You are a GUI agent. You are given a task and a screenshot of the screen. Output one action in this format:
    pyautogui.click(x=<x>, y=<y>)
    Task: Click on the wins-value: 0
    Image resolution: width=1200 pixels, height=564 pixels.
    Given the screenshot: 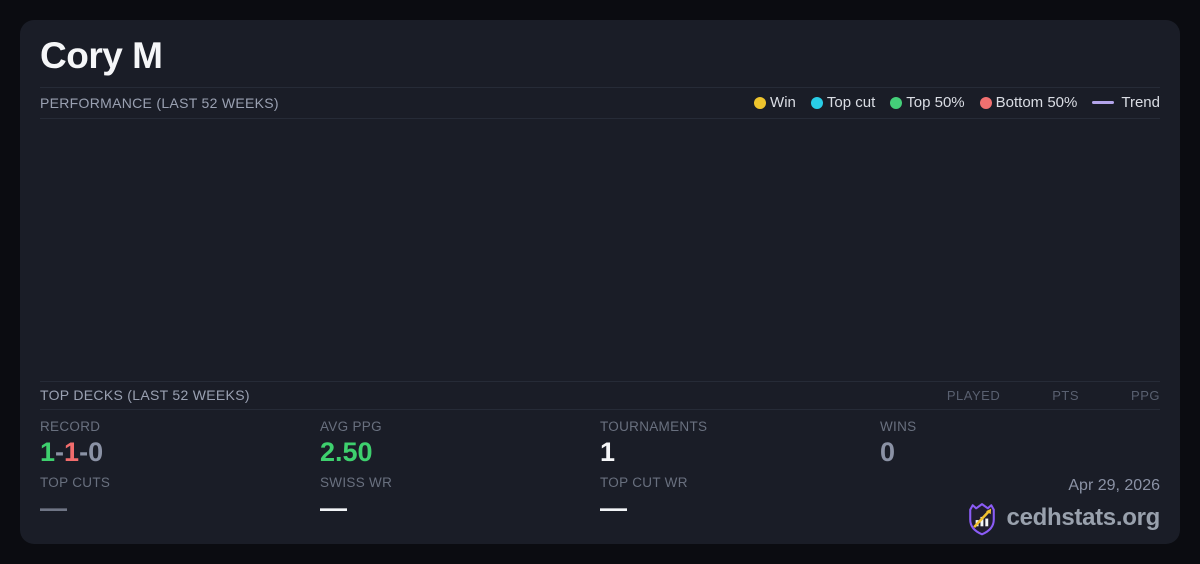 What is the action you would take?
    pyautogui.click(x=888, y=451)
    